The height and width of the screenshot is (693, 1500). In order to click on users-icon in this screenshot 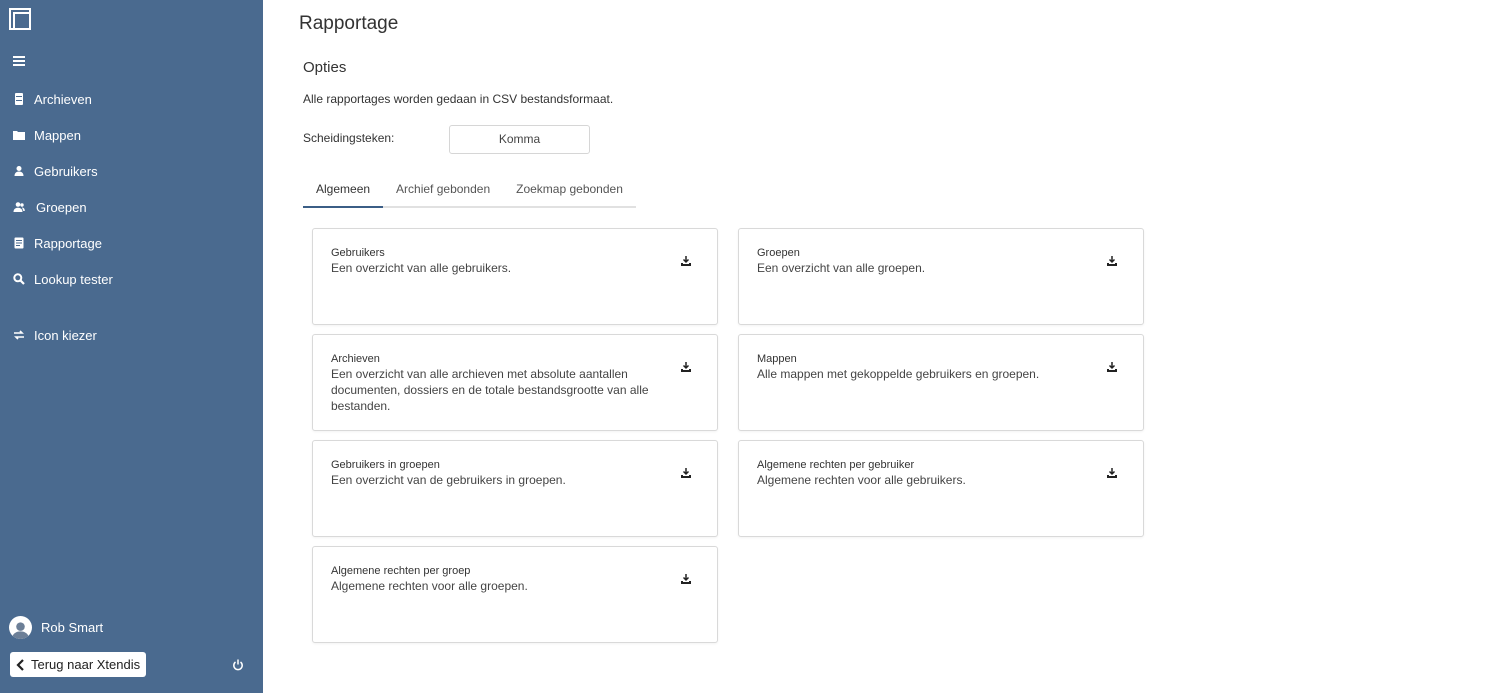, I will do `click(19, 207)`.